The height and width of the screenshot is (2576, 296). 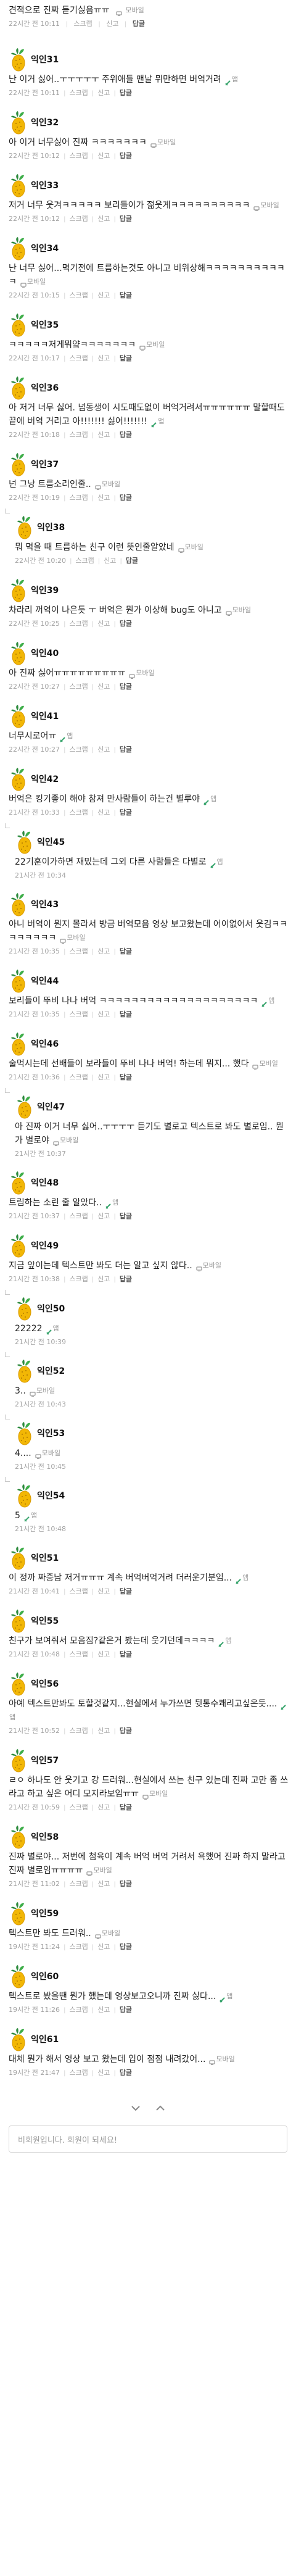 I want to click on comment-nickname: 익인43, so click(x=45, y=904).